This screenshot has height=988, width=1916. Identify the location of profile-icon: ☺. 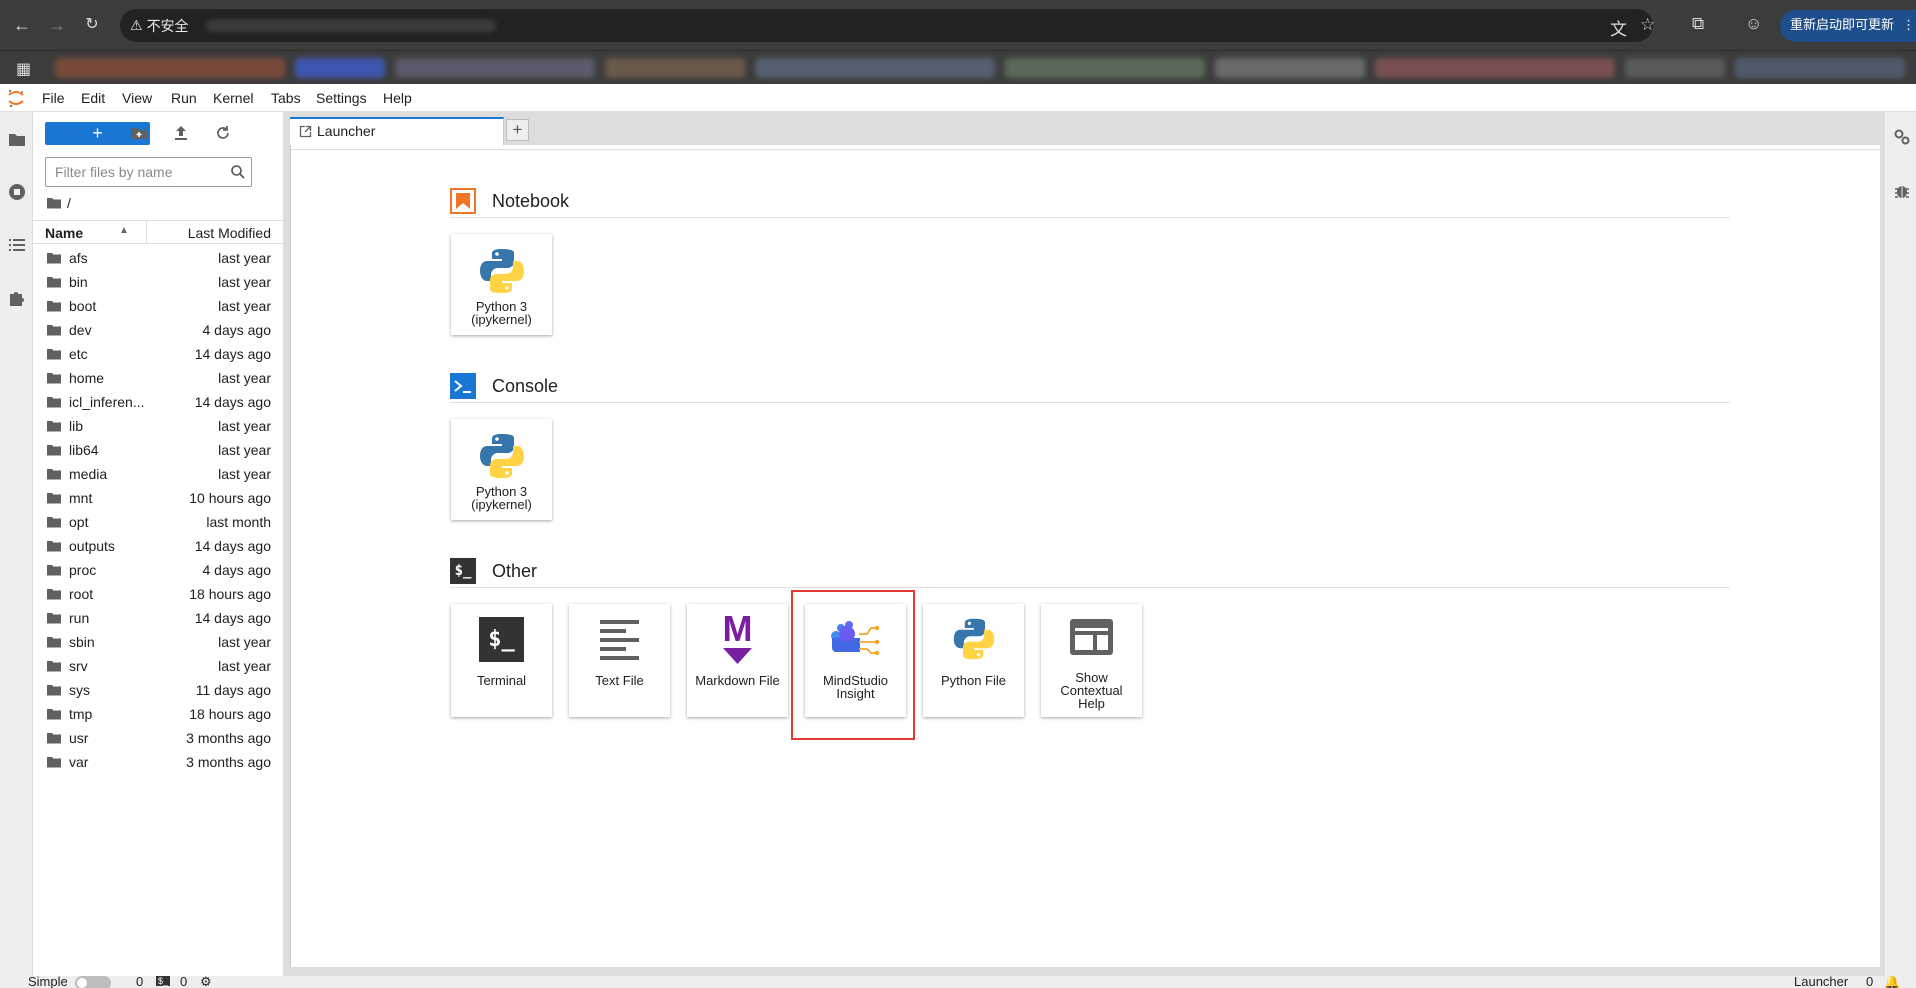
(1753, 24).